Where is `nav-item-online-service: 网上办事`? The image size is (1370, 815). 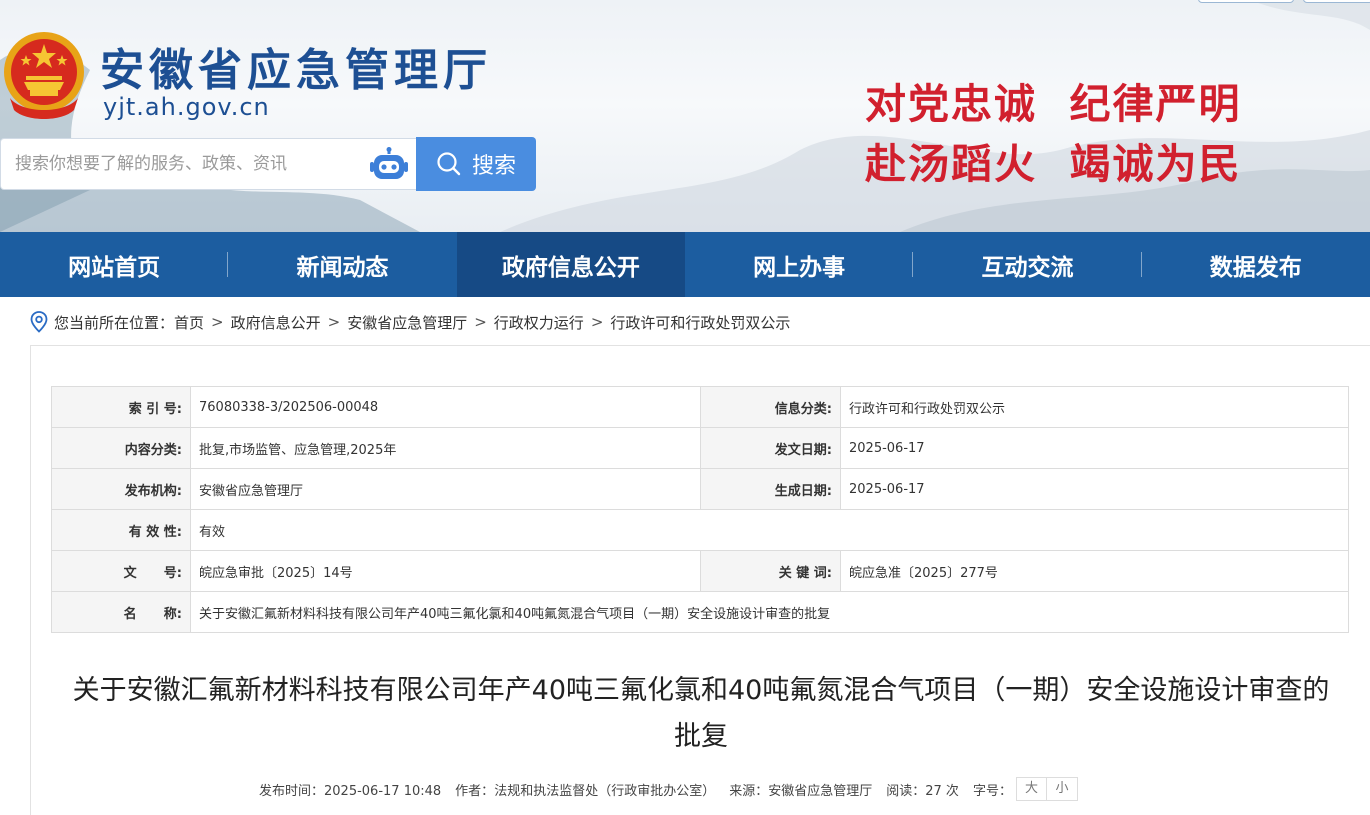 nav-item-online-service: 网上办事 is located at coordinates (799, 264).